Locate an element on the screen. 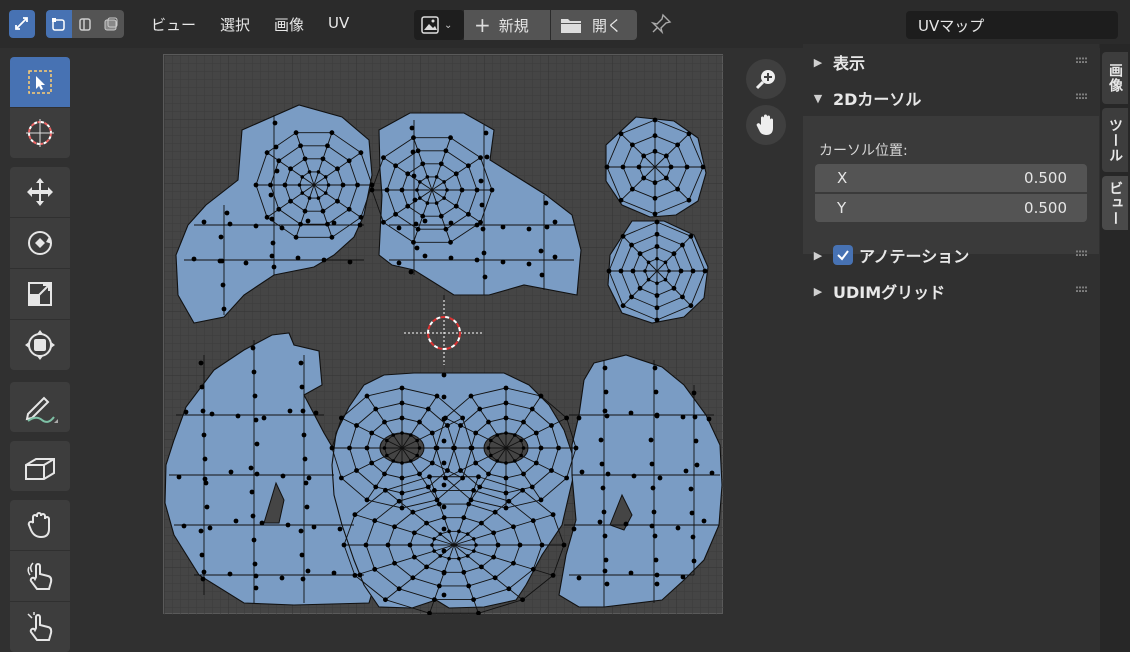 Image resolution: width=1130 pixels, height=652 pixels. tool-pinch is located at coordinates (40, 627).